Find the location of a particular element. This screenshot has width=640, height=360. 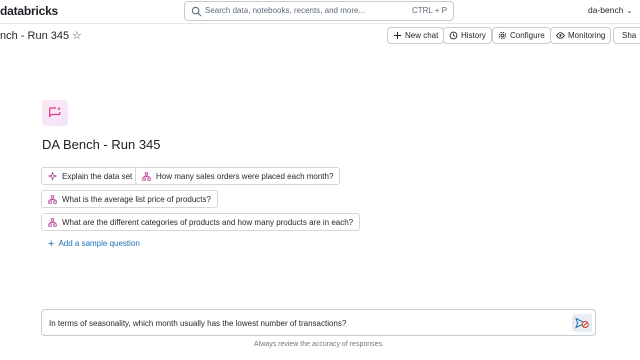

workspace-account-menu: da-bench ⌄ is located at coordinates (610, 10).